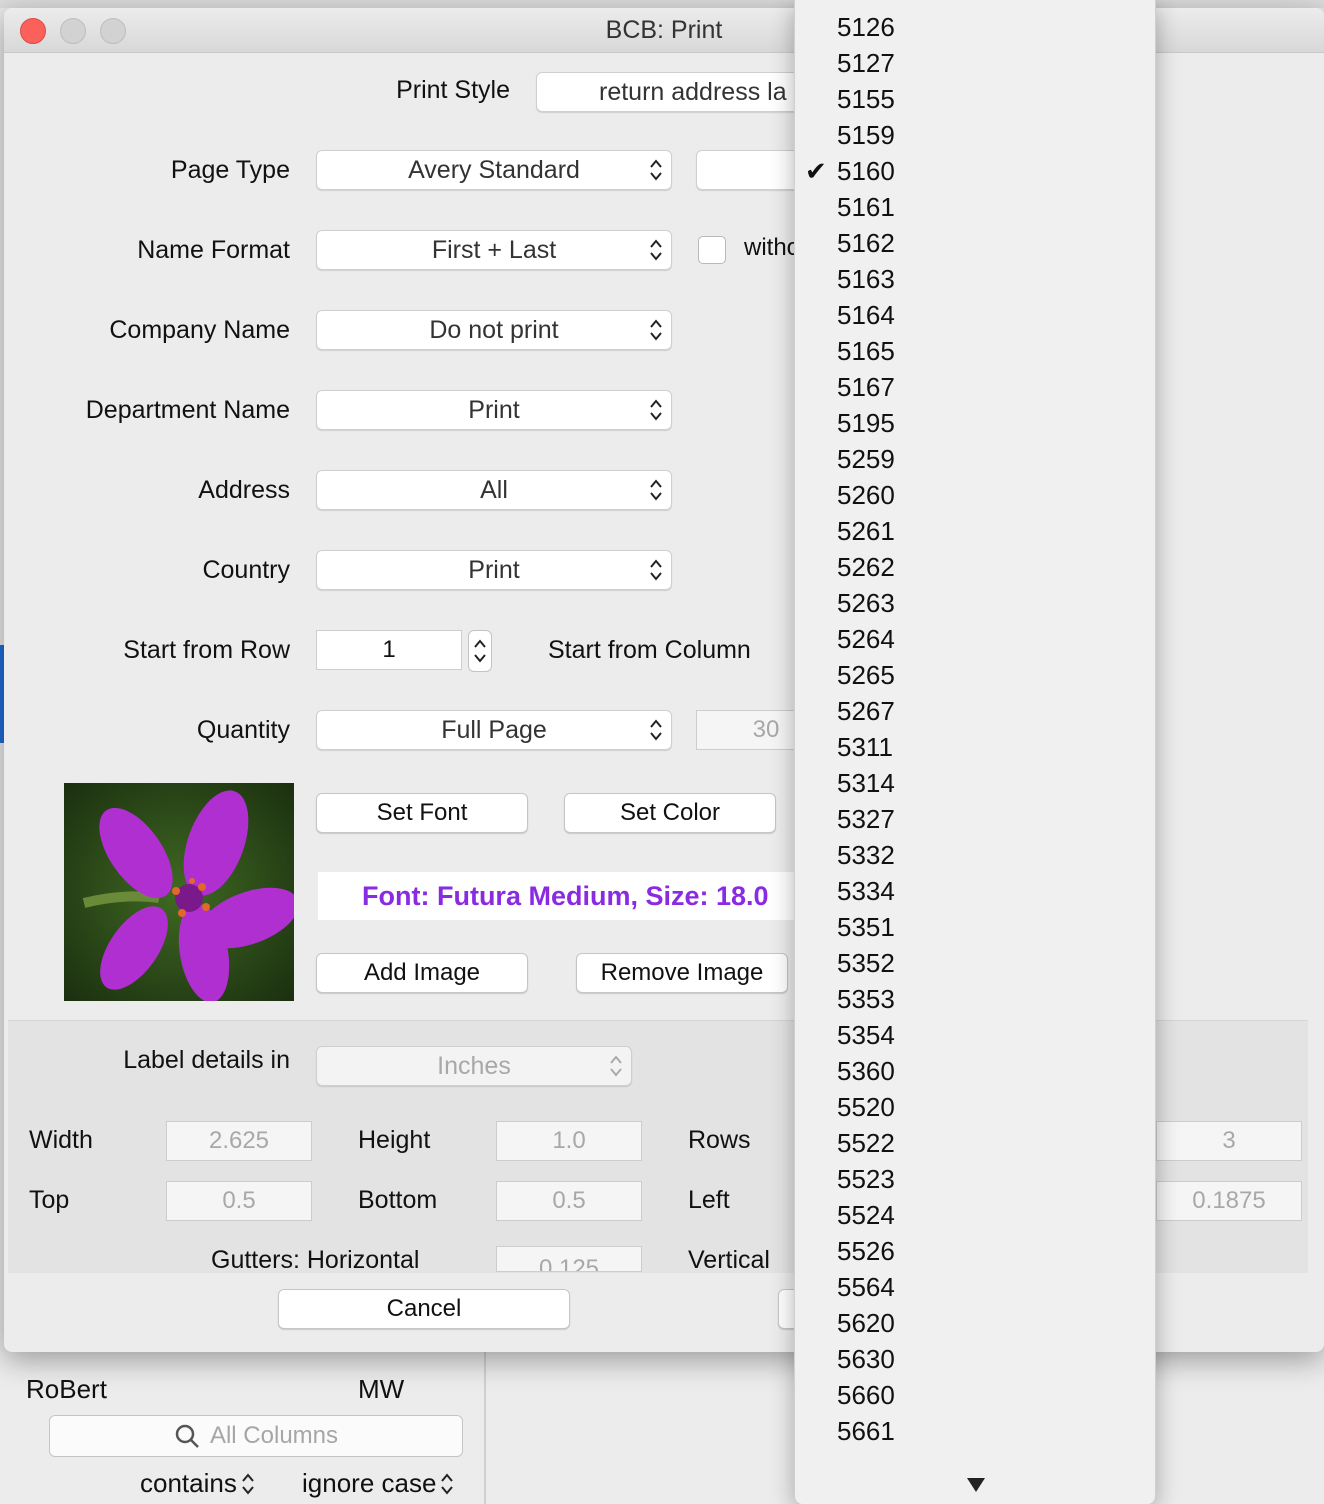 This screenshot has height=1504, width=1324. Describe the element at coordinates (866, 99) in the screenshot. I see `menu-item-5155: 5155` at that location.